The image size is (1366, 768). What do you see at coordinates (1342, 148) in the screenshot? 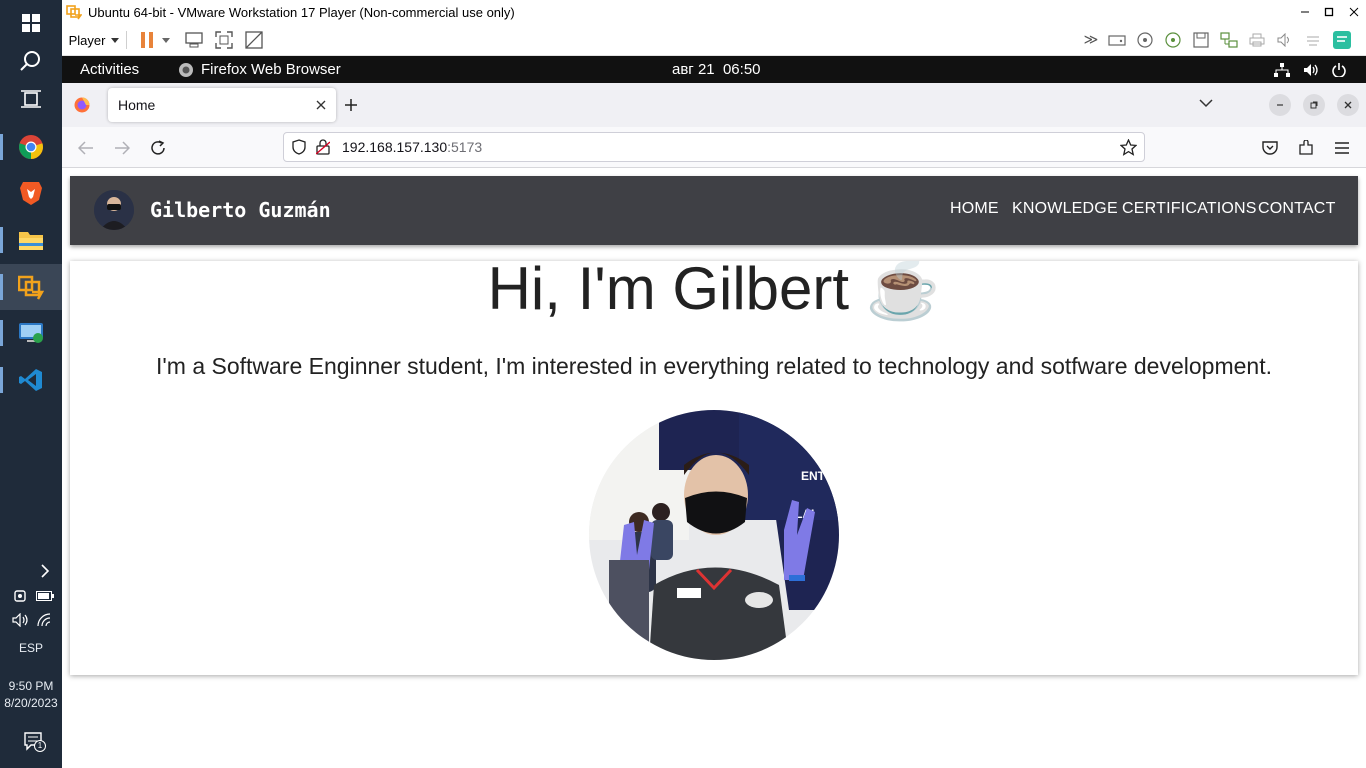
I see `hamburger-menu-icon` at bounding box center [1342, 148].